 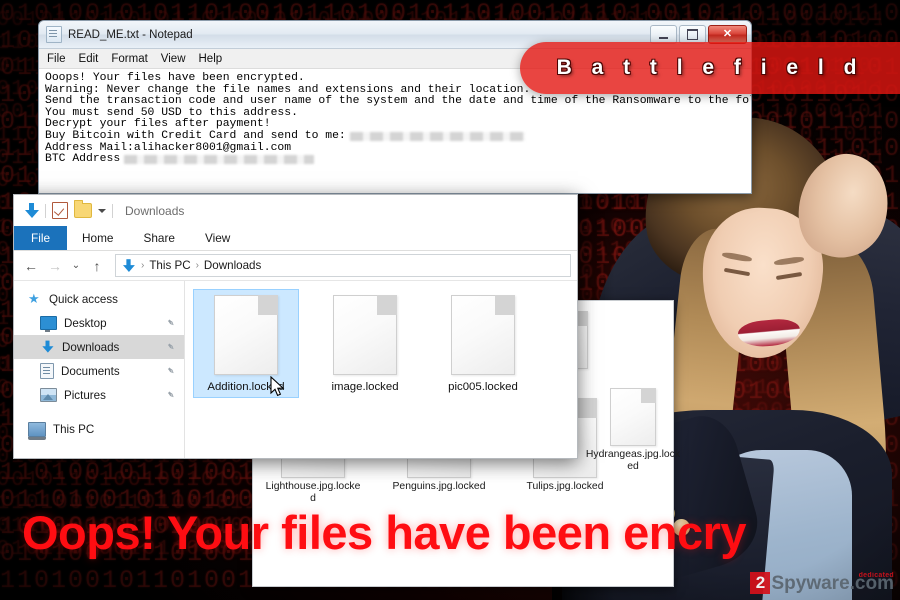 What do you see at coordinates (91, 347) in the screenshot?
I see `sidebar-item-label: Downloads` at bounding box center [91, 347].